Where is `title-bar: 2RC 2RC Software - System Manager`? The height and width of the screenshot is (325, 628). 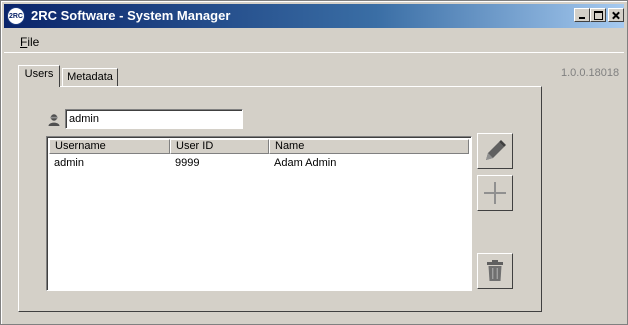 title-bar: 2RC 2RC Software - System Manager is located at coordinates (314, 16).